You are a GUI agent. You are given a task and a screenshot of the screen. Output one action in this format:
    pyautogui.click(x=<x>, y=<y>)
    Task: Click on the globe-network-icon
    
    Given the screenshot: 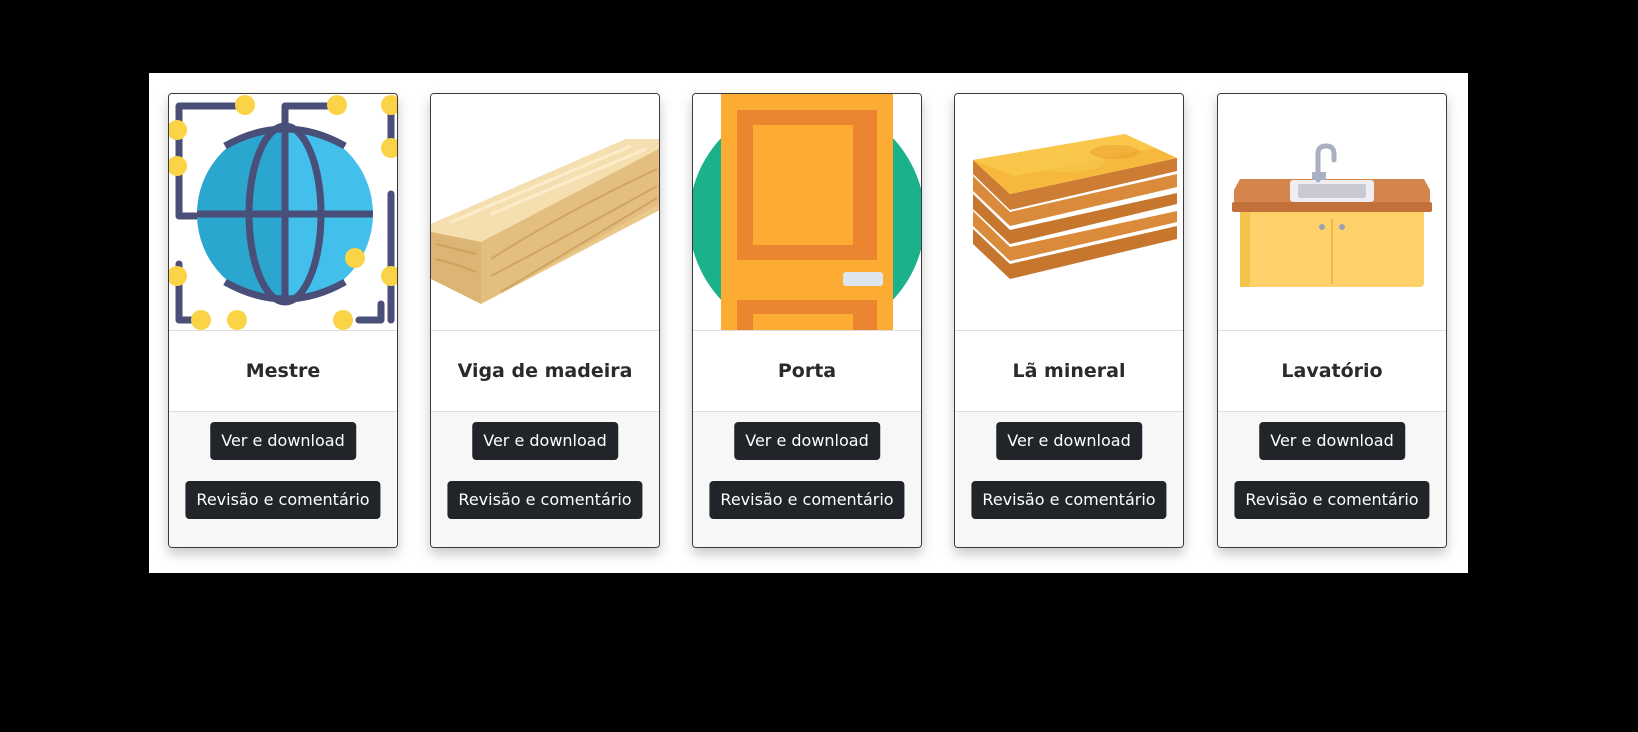 What is the action you would take?
    pyautogui.click(x=283, y=212)
    